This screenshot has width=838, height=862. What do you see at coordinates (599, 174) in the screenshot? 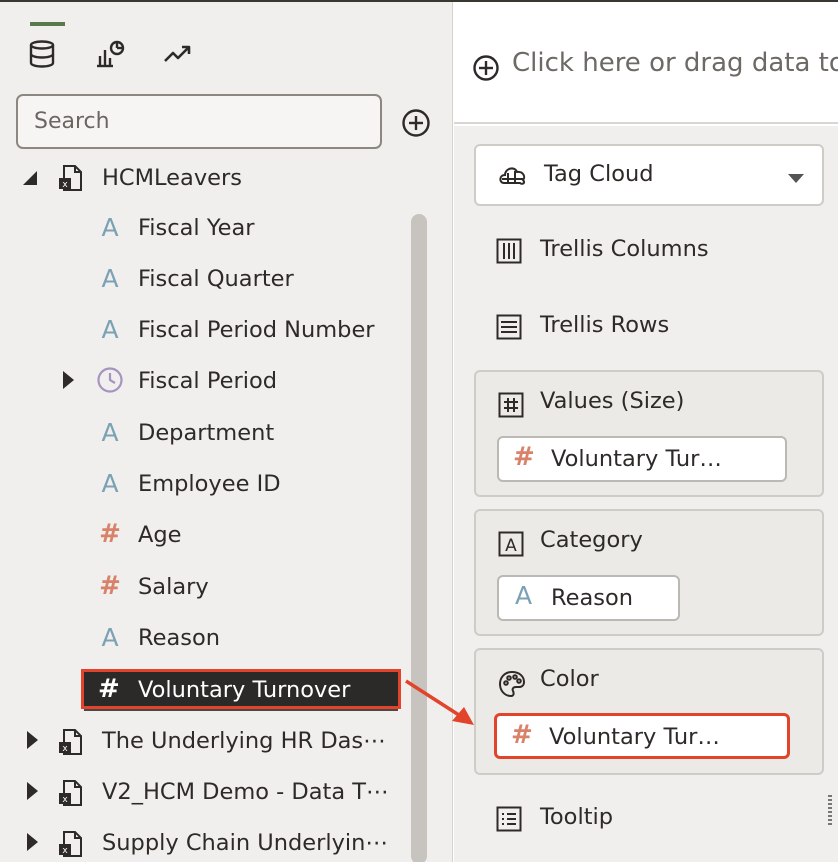
I see `viz-type-label: Tag Cloud` at bounding box center [599, 174].